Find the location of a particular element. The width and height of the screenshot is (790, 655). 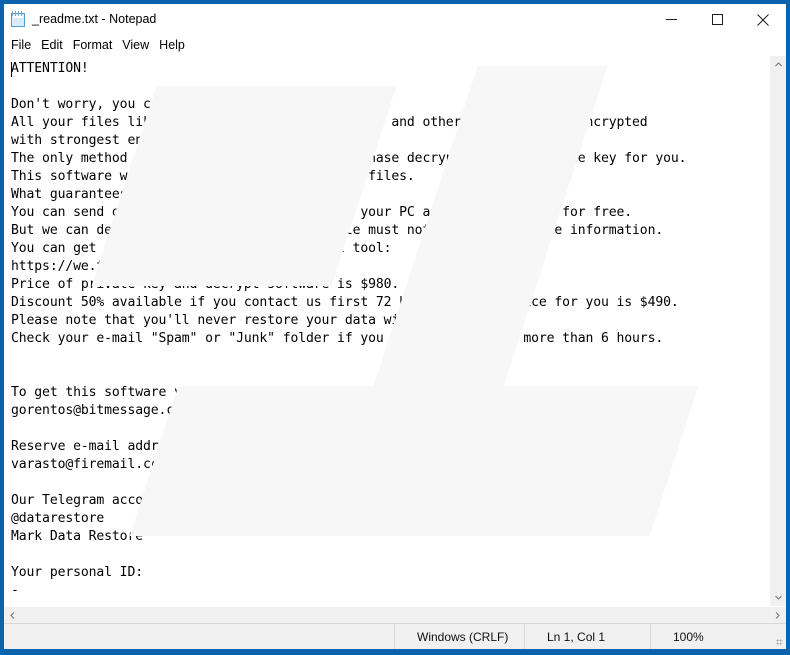

maximize-button is located at coordinates (717, 19).